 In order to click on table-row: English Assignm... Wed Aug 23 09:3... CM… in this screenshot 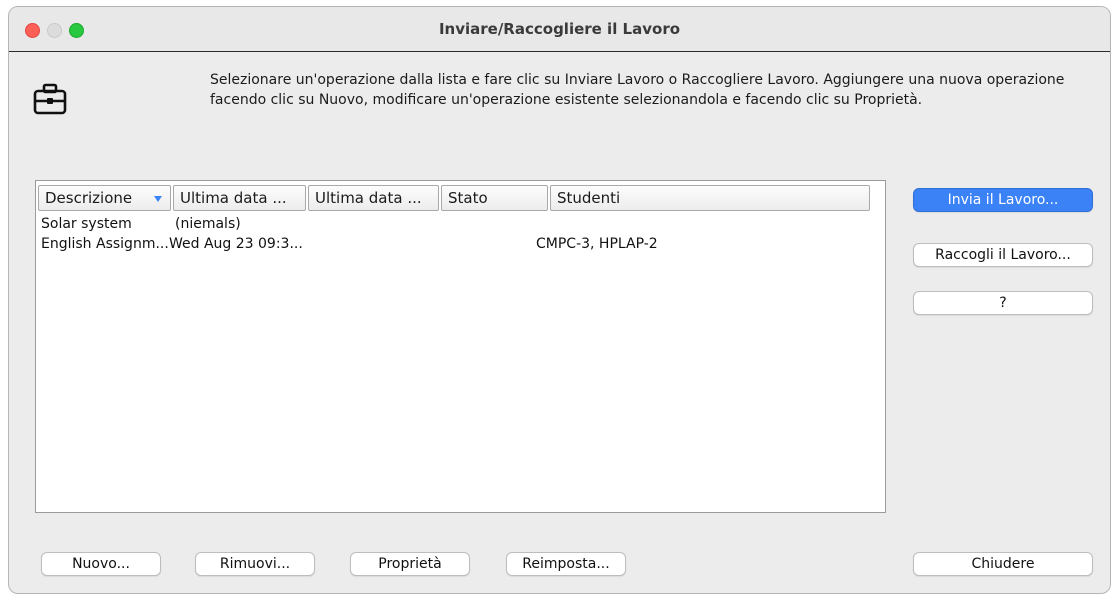, I will do `click(460, 244)`.